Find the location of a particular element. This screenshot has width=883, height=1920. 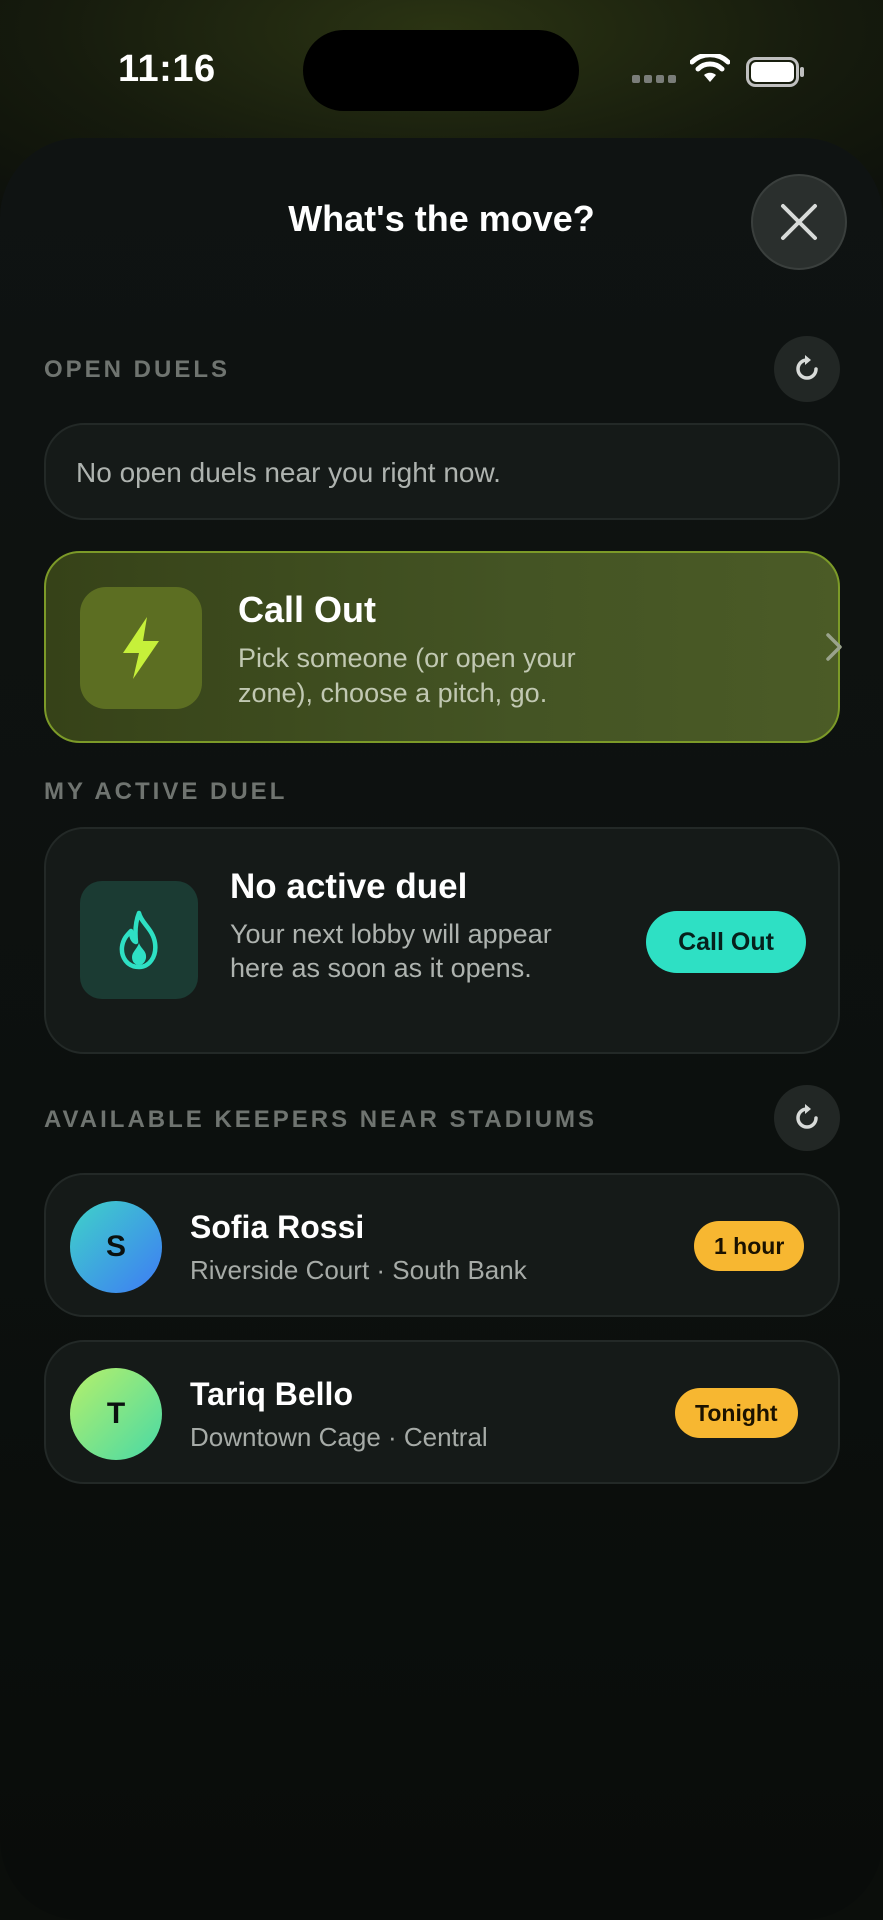

open-duels-label: OPEN DUELS is located at coordinates (137, 369).